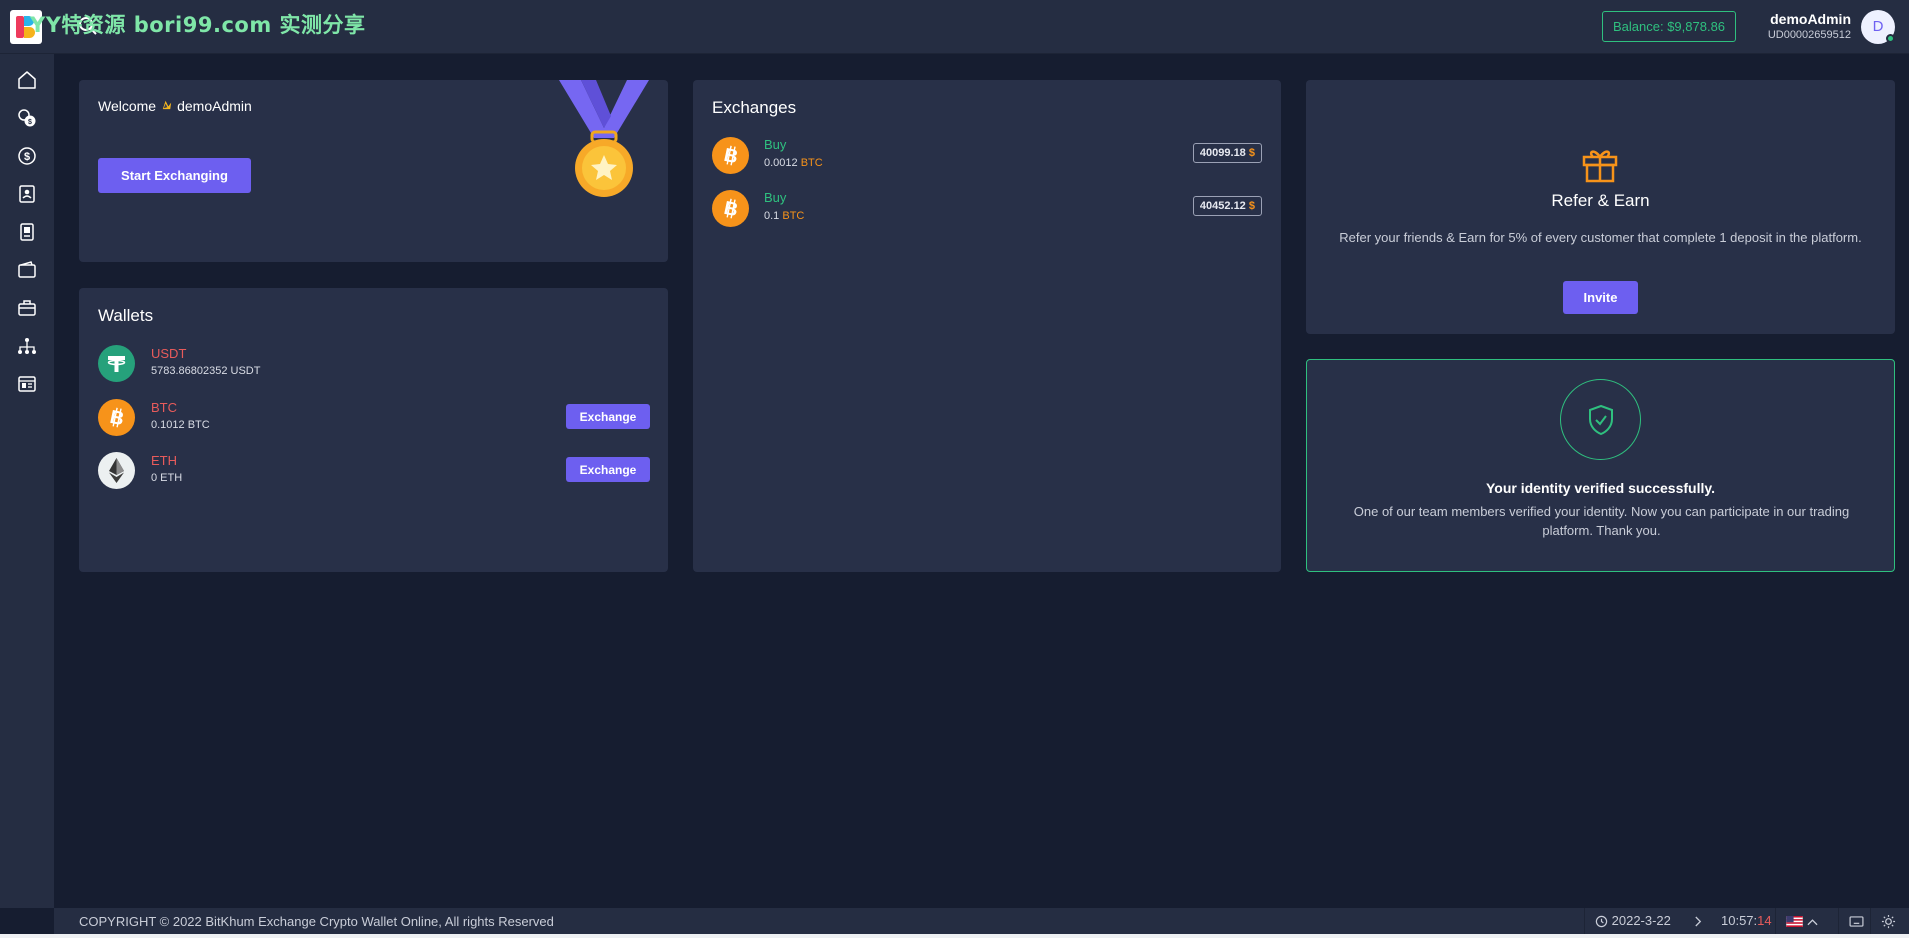 The height and width of the screenshot is (938, 1909). I want to click on us-flag-icon, so click(1794, 922).